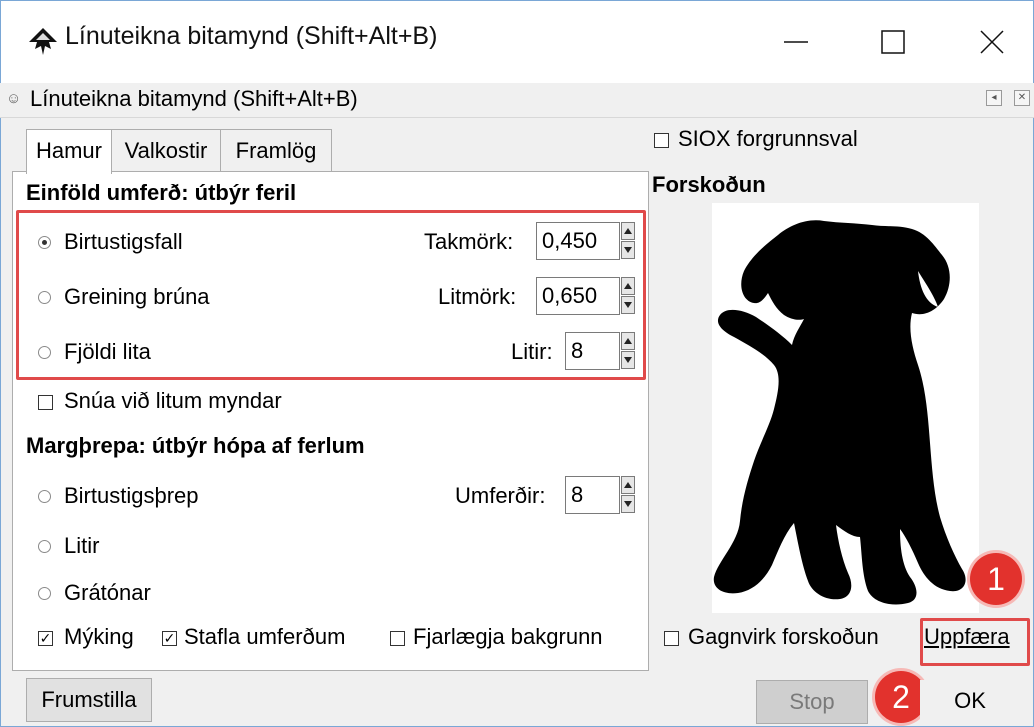 This screenshot has width=1034, height=727. Describe the element at coordinates (169, 638) in the screenshot. I see `stack-scans-checkbox: ✓` at that location.